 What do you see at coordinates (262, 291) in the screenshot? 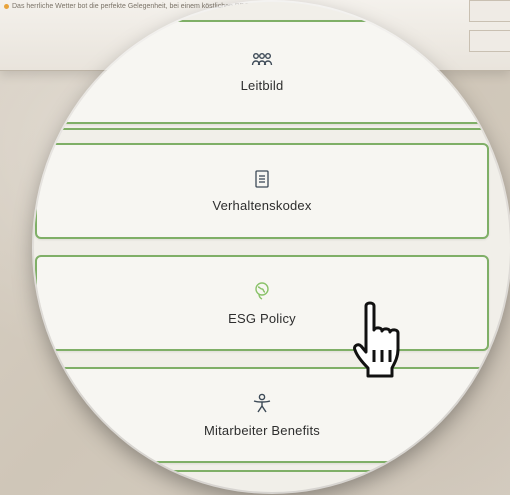
I see `globe-icon` at bounding box center [262, 291].